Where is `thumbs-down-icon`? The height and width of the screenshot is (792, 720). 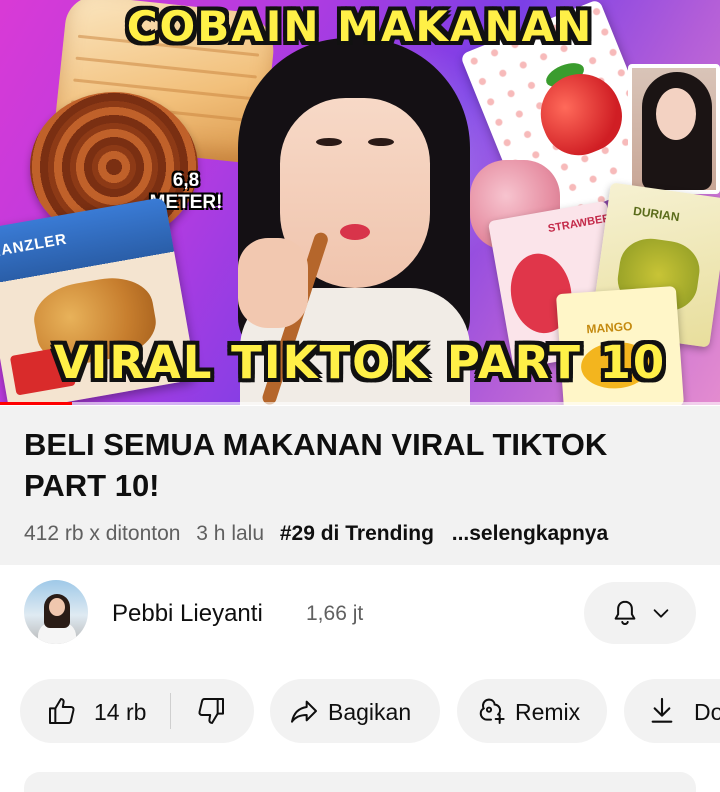 thumbs-down-icon is located at coordinates (211, 711).